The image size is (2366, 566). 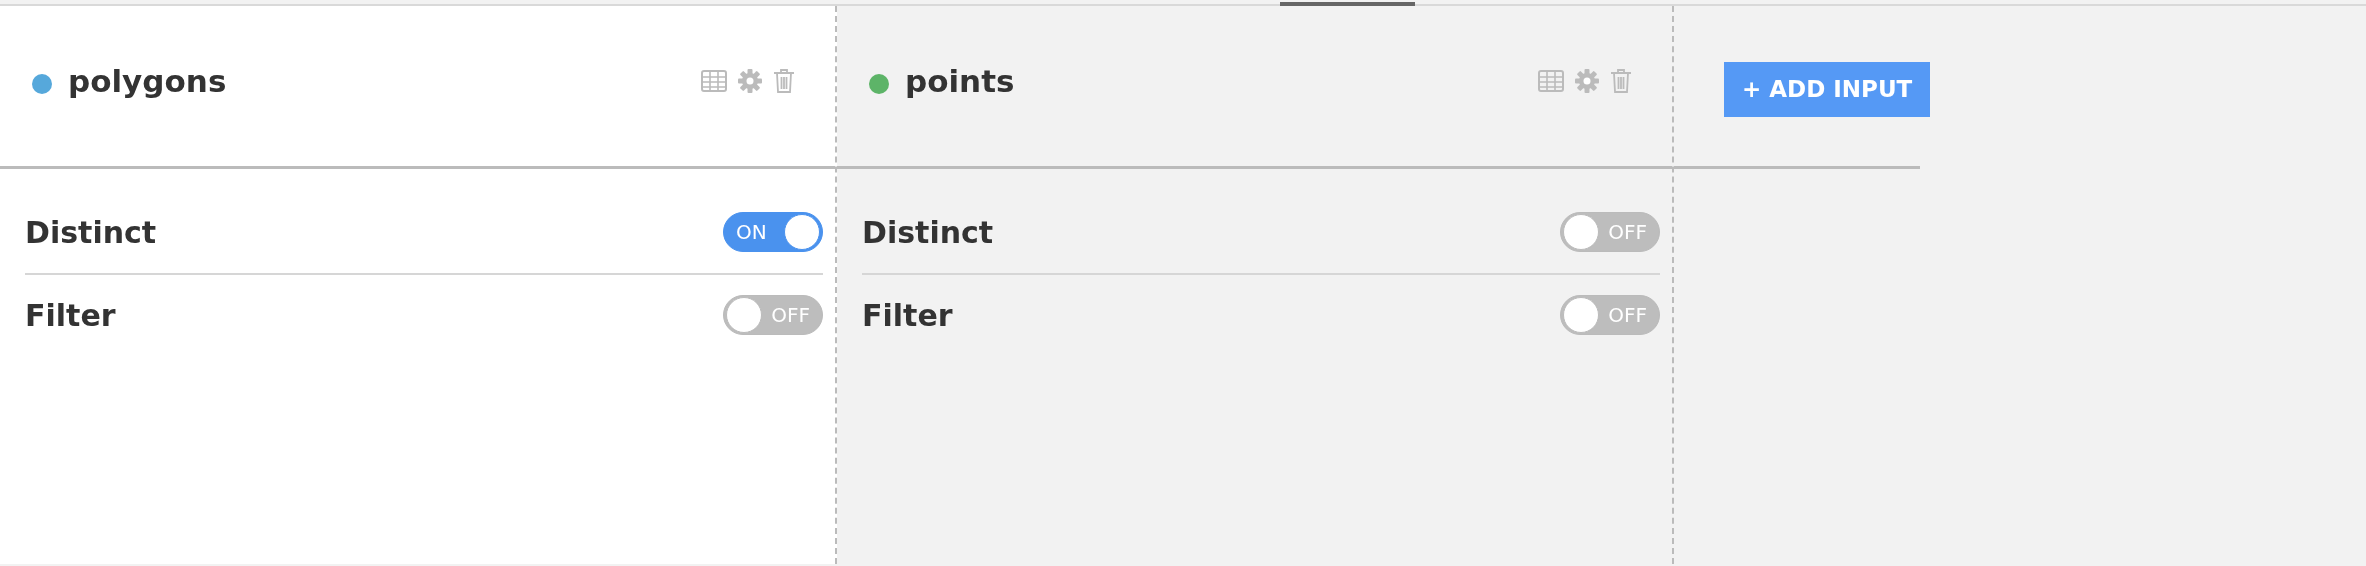 I want to click on input-name: points, so click(x=960, y=81).